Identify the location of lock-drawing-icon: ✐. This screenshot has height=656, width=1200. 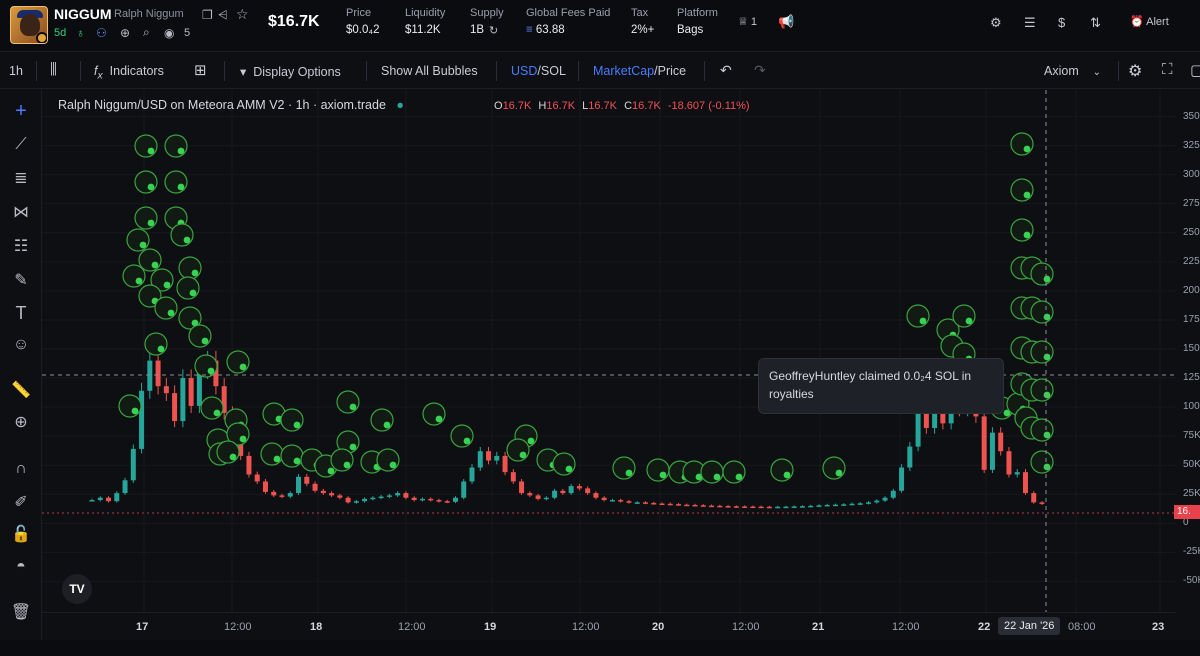
(21, 503).